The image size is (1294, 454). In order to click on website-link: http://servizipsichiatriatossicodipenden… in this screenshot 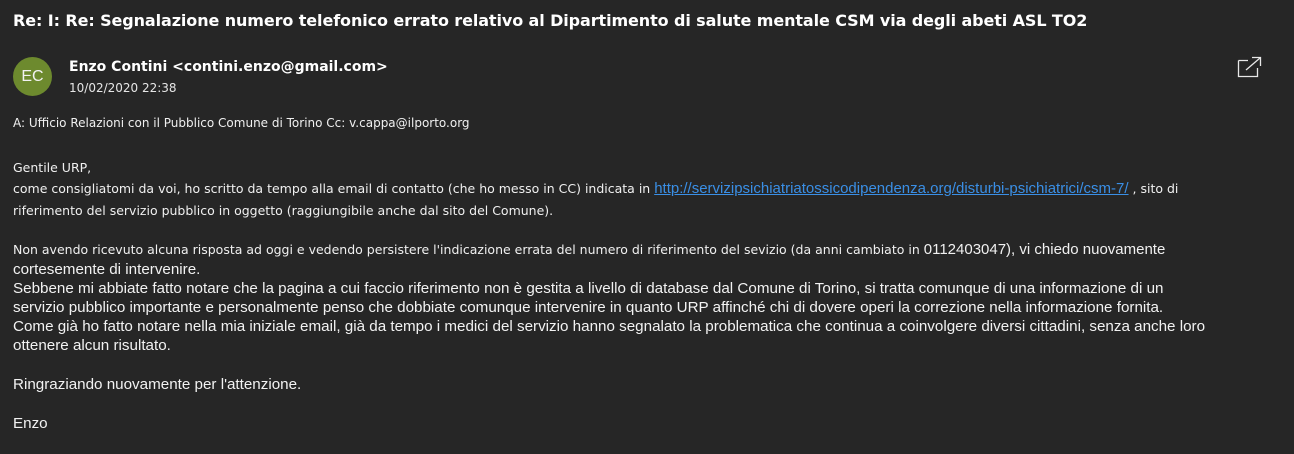, I will do `click(891, 188)`.